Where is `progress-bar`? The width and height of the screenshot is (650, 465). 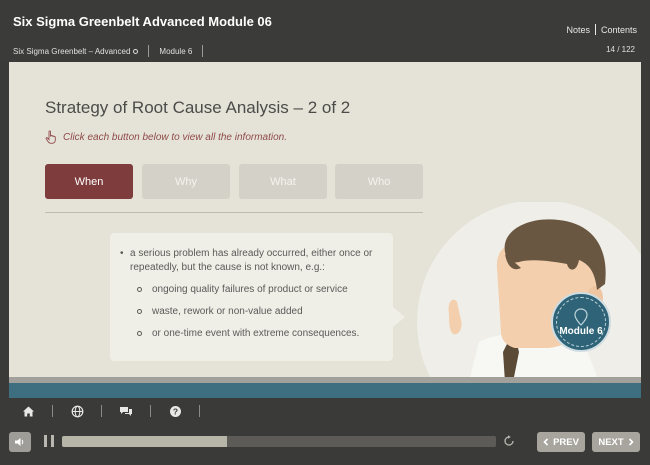
progress-bar is located at coordinates (279, 441).